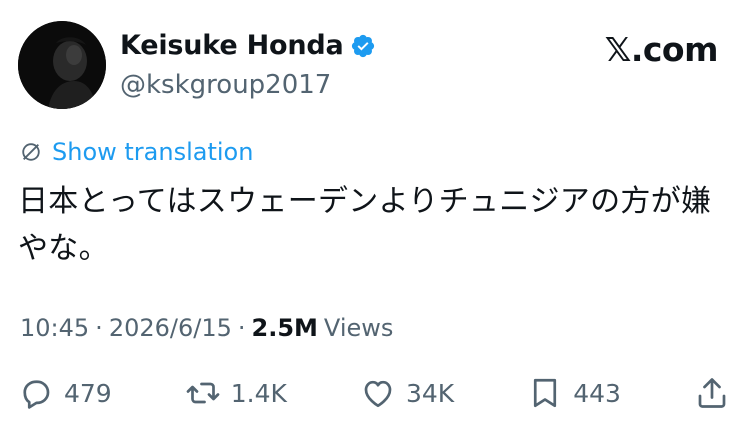  I want to click on repost-button: 1.4K, so click(236, 393).